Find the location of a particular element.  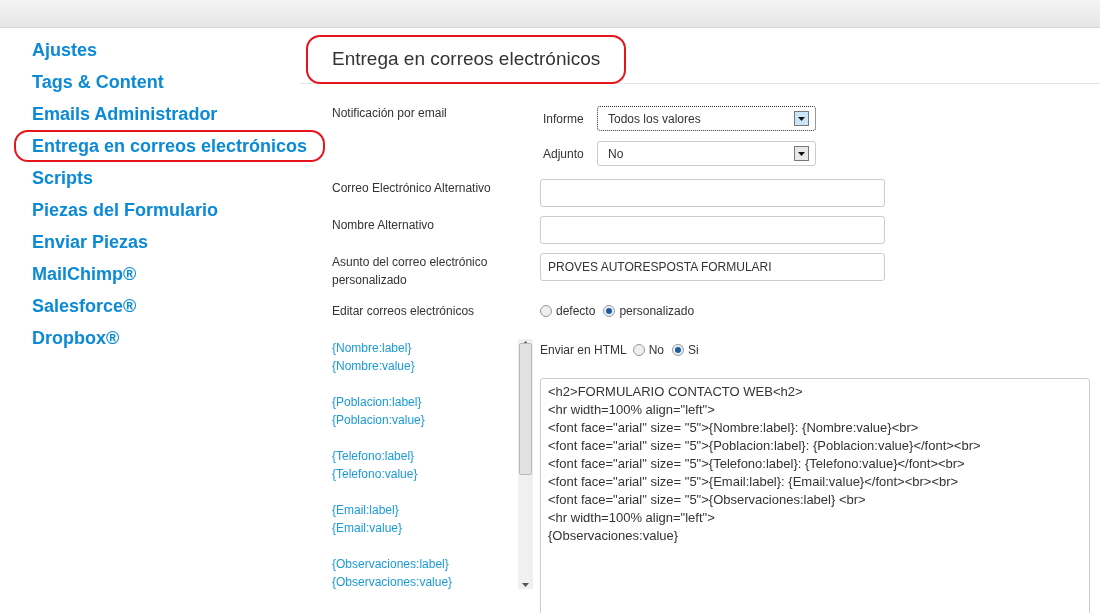

field-label: Enviar en HTML is located at coordinates (583, 350).